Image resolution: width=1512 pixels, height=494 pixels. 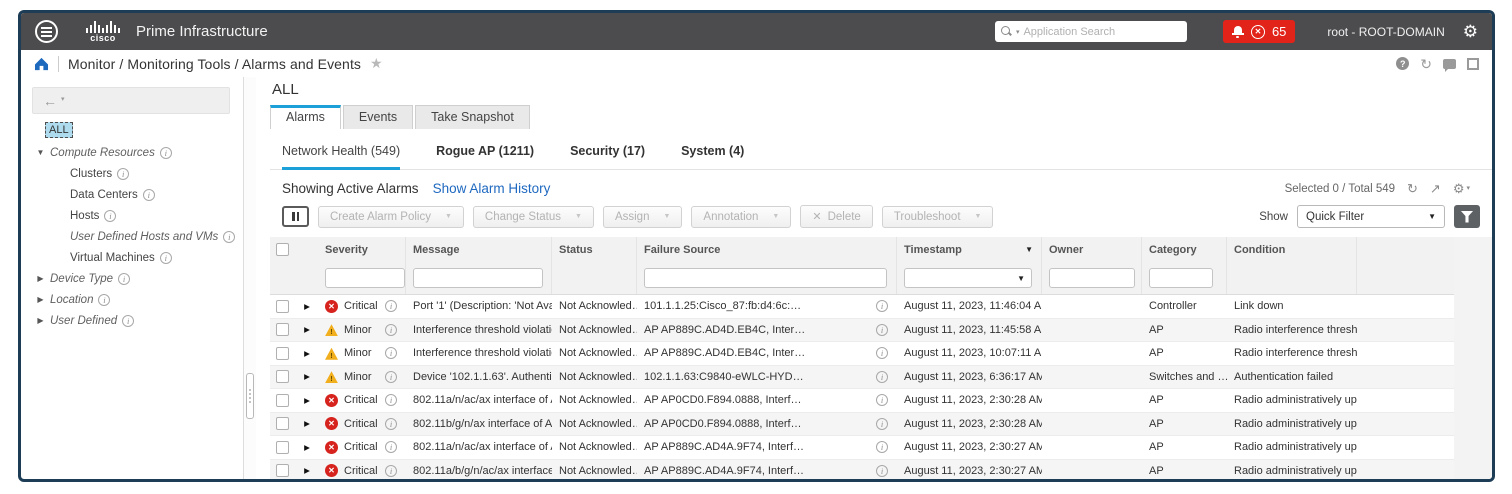 I want to click on user-domain-label: root - ROOT-DOMAIN, so click(x=1385, y=32).